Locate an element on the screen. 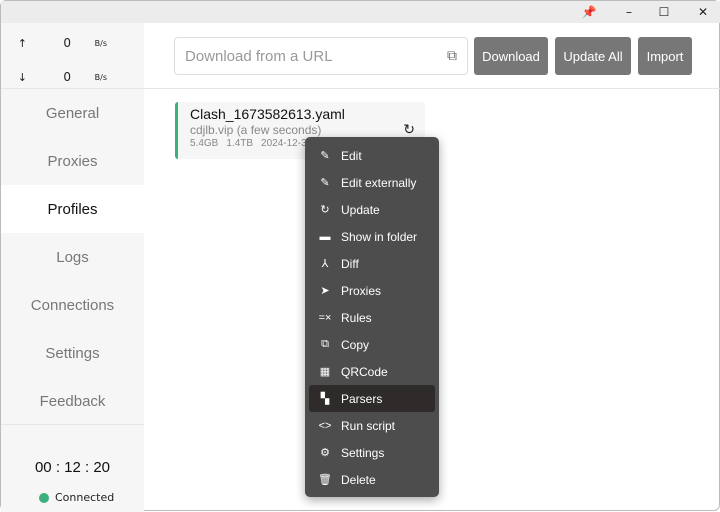 The width and height of the screenshot is (720, 512). profile-subtitle: cdjlb.vip (a few seconds) is located at coordinates (256, 130).